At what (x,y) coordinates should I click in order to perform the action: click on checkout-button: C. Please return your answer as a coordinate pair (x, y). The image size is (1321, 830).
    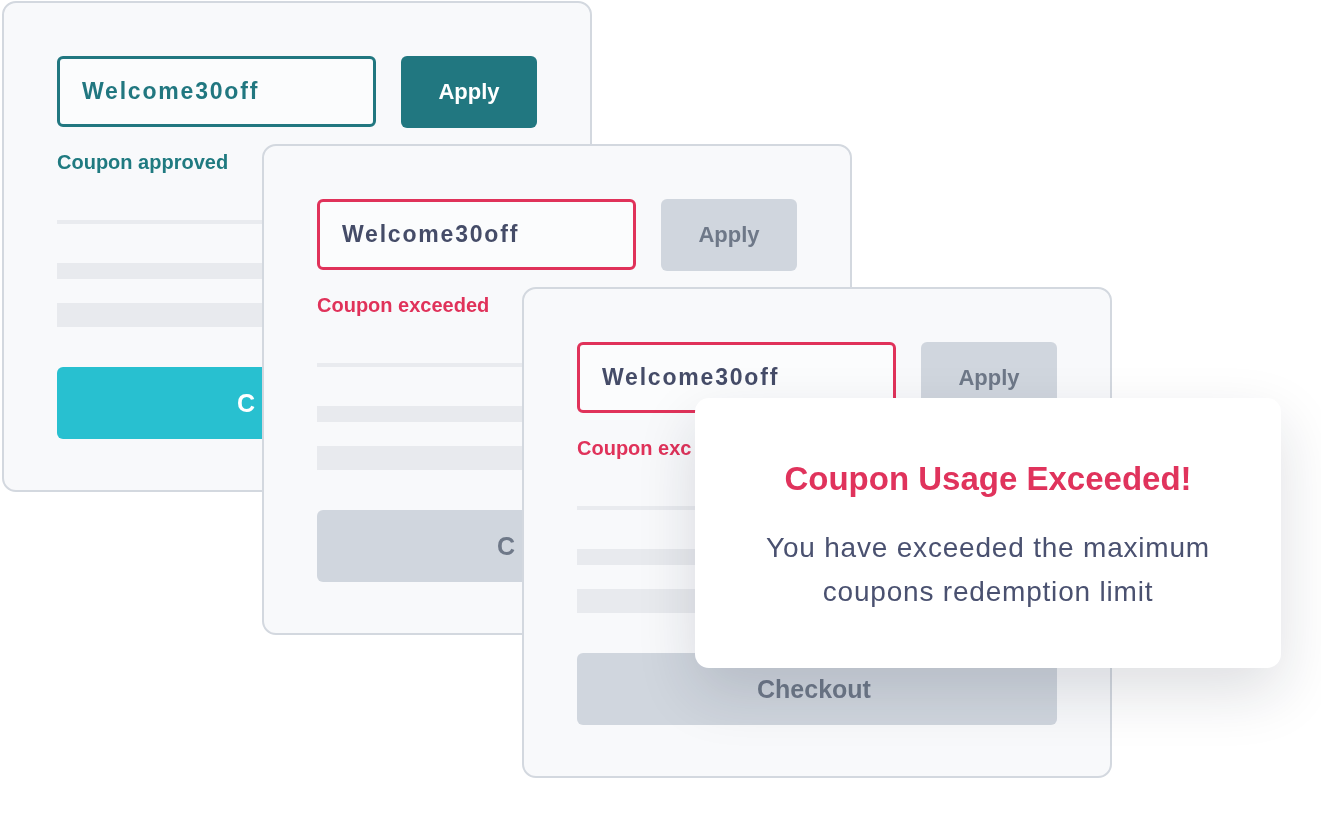
    Looking at the image, I should click on (159, 403).